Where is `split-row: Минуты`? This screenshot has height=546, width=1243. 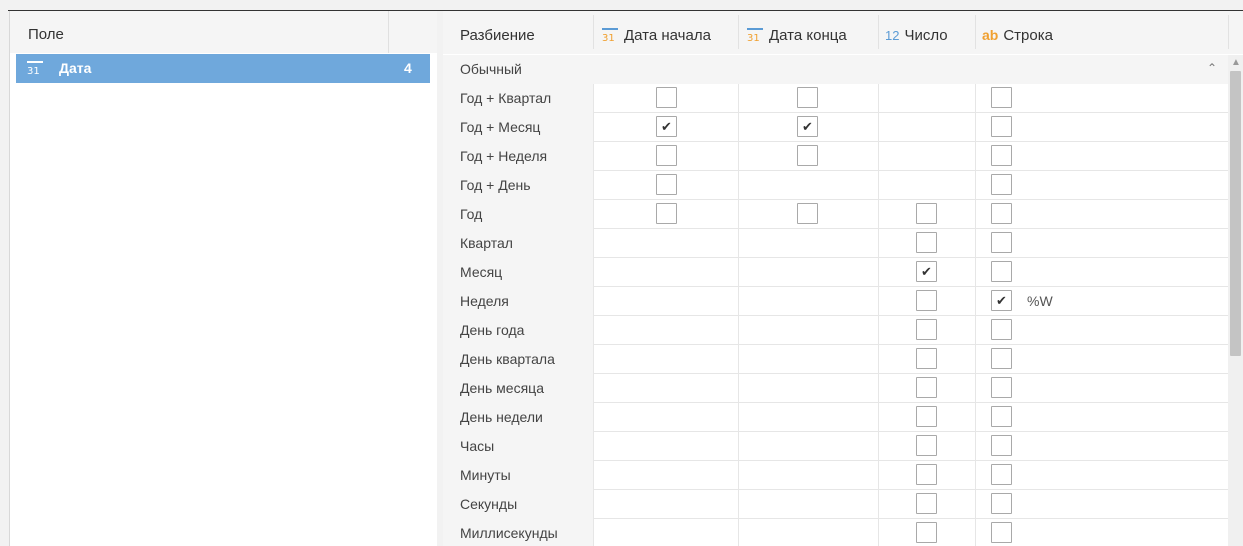
split-row: Минуты is located at coordinates (835, 475).